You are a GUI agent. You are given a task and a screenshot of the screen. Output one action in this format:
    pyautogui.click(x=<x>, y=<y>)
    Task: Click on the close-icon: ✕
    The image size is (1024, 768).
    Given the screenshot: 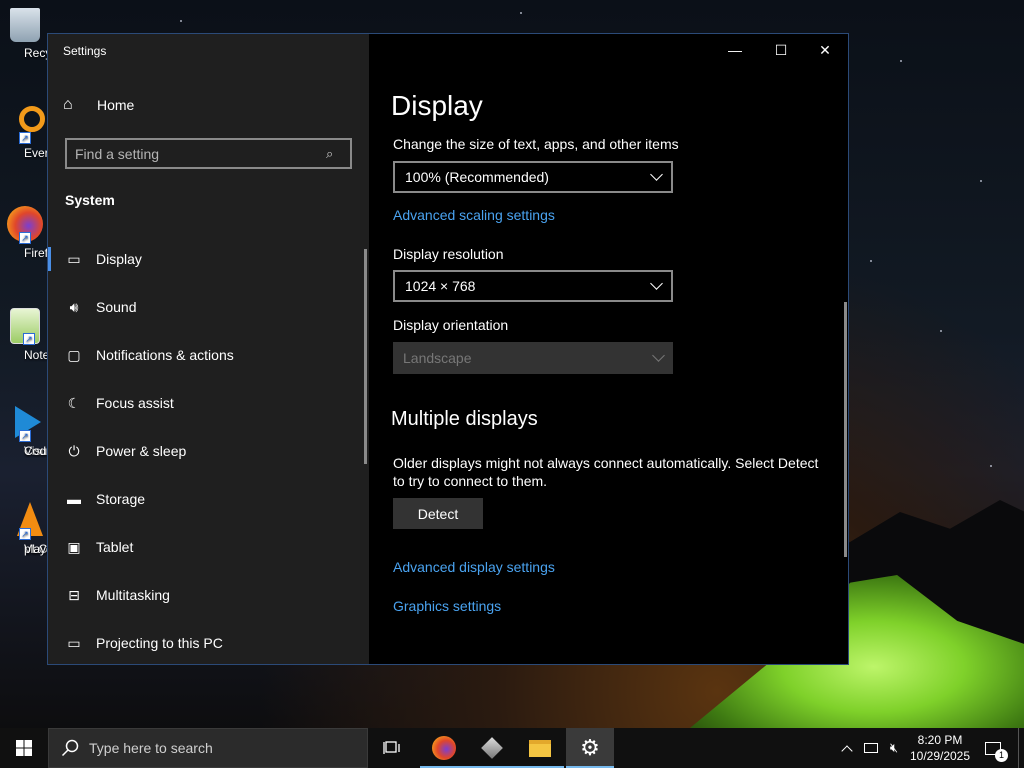 What is the action you would take?
    pyautogui.click(x=825, y=49)
    